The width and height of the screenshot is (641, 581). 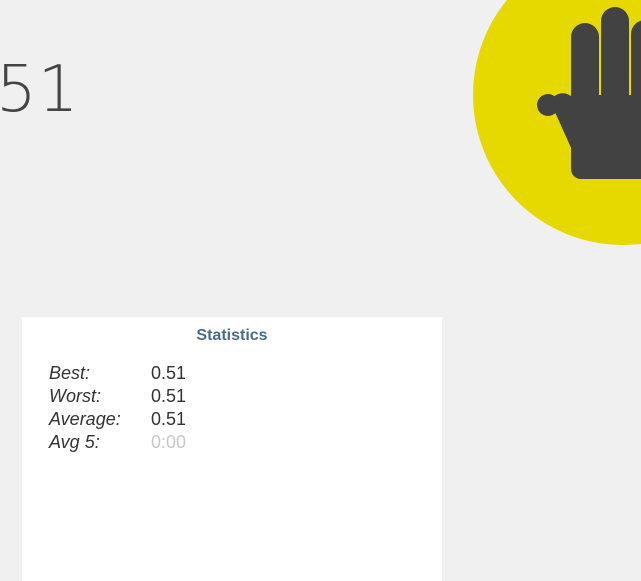 I want to click on timer-display: 51, so click(x=40, y=90).